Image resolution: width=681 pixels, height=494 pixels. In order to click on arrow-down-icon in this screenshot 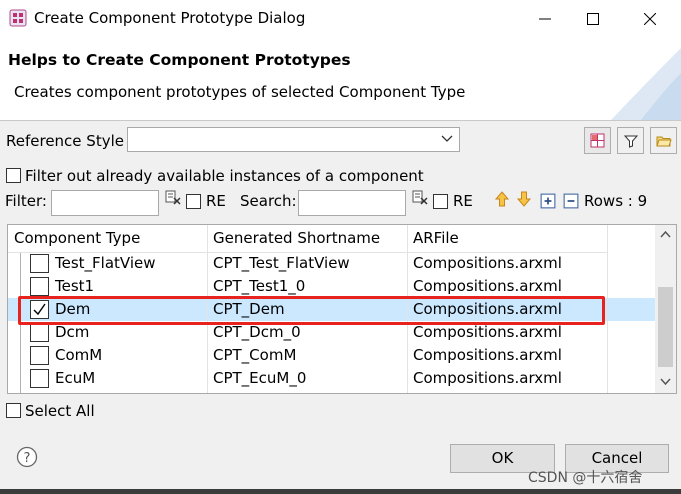, I will do `click(524, 199)`.